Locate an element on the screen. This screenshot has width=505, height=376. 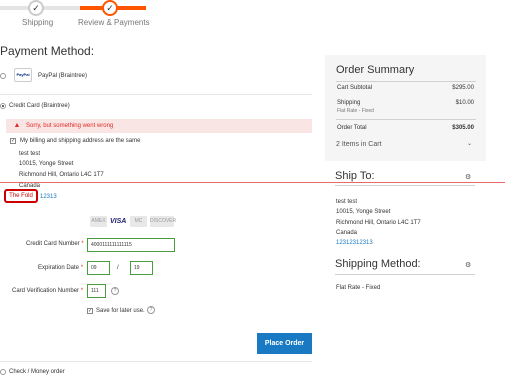
order-total-label: Order Total is located at coordinates (352, 128).